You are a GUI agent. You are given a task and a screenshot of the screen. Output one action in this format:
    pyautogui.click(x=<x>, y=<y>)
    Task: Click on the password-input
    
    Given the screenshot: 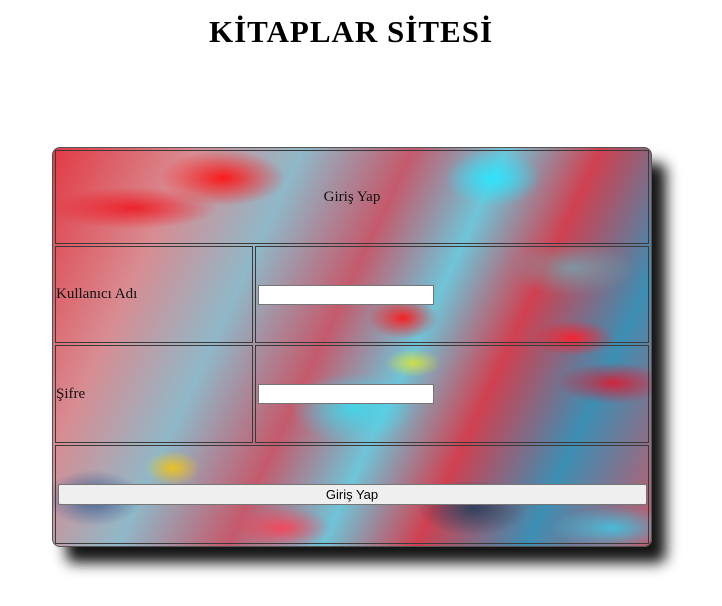 What is the action you would take?
    pyautogui.click(x=346, y=394)
    